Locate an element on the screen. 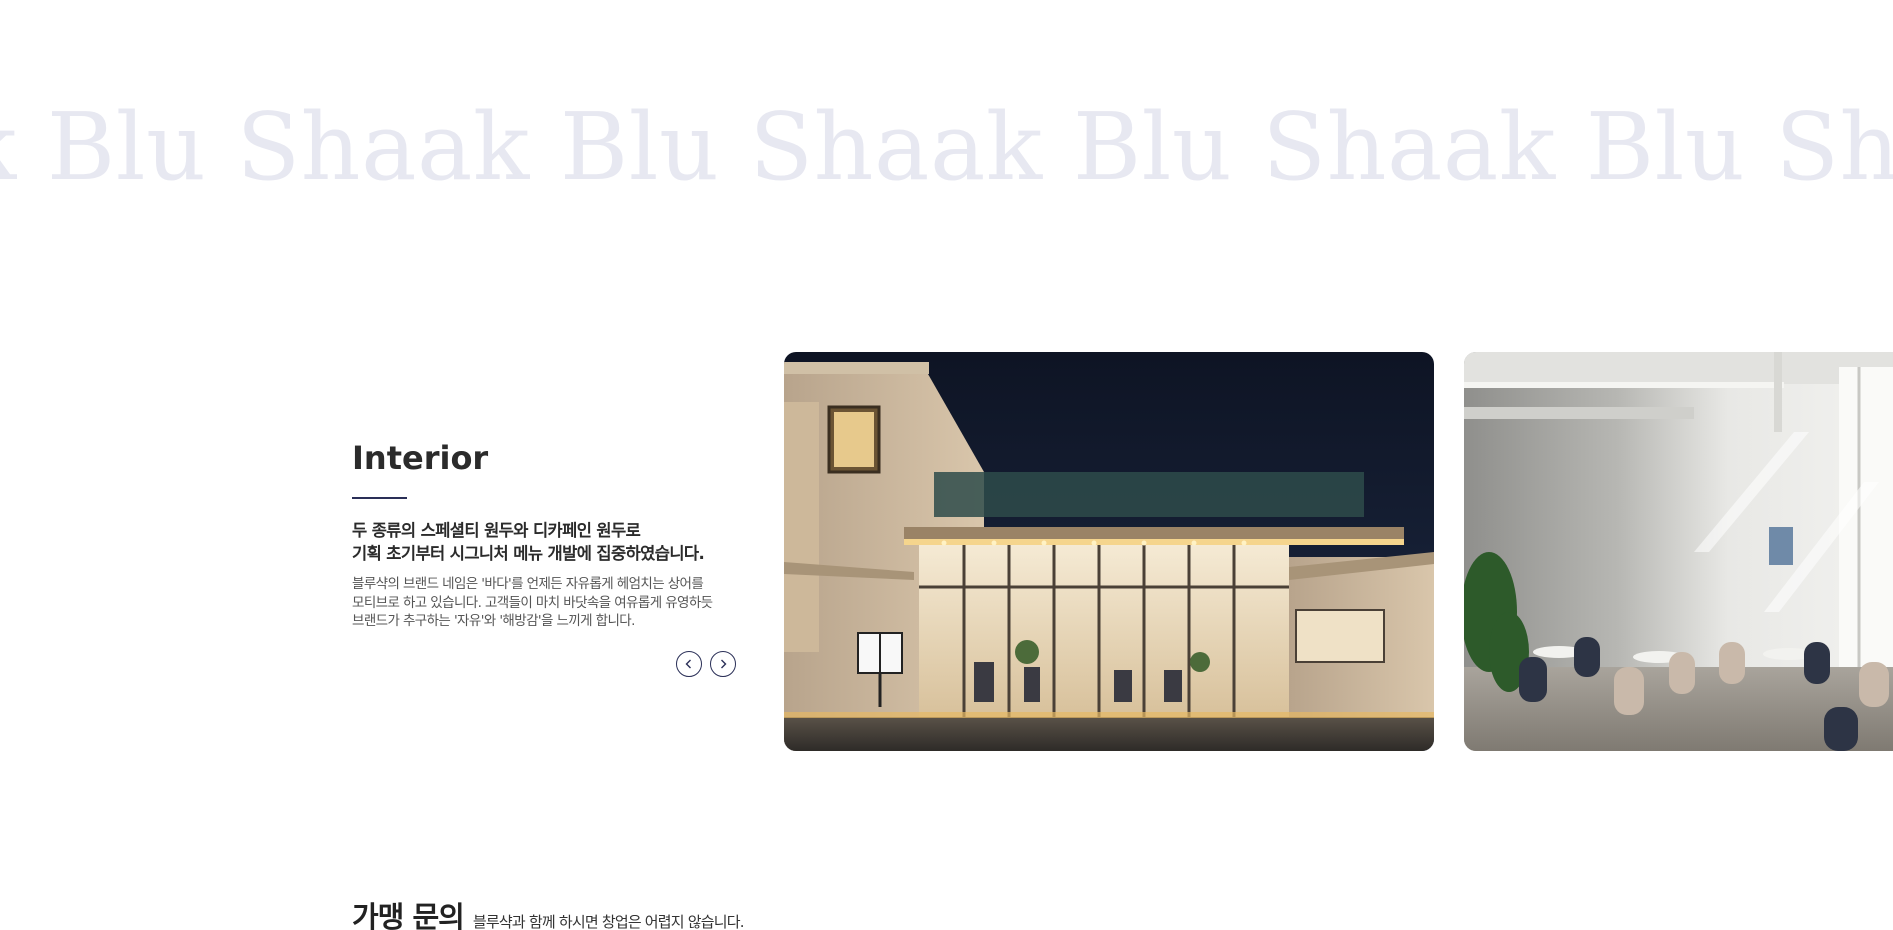 The image size is (1893, 930). inquiry-title: 가맹 문의 is located at coordinates (408, 915).